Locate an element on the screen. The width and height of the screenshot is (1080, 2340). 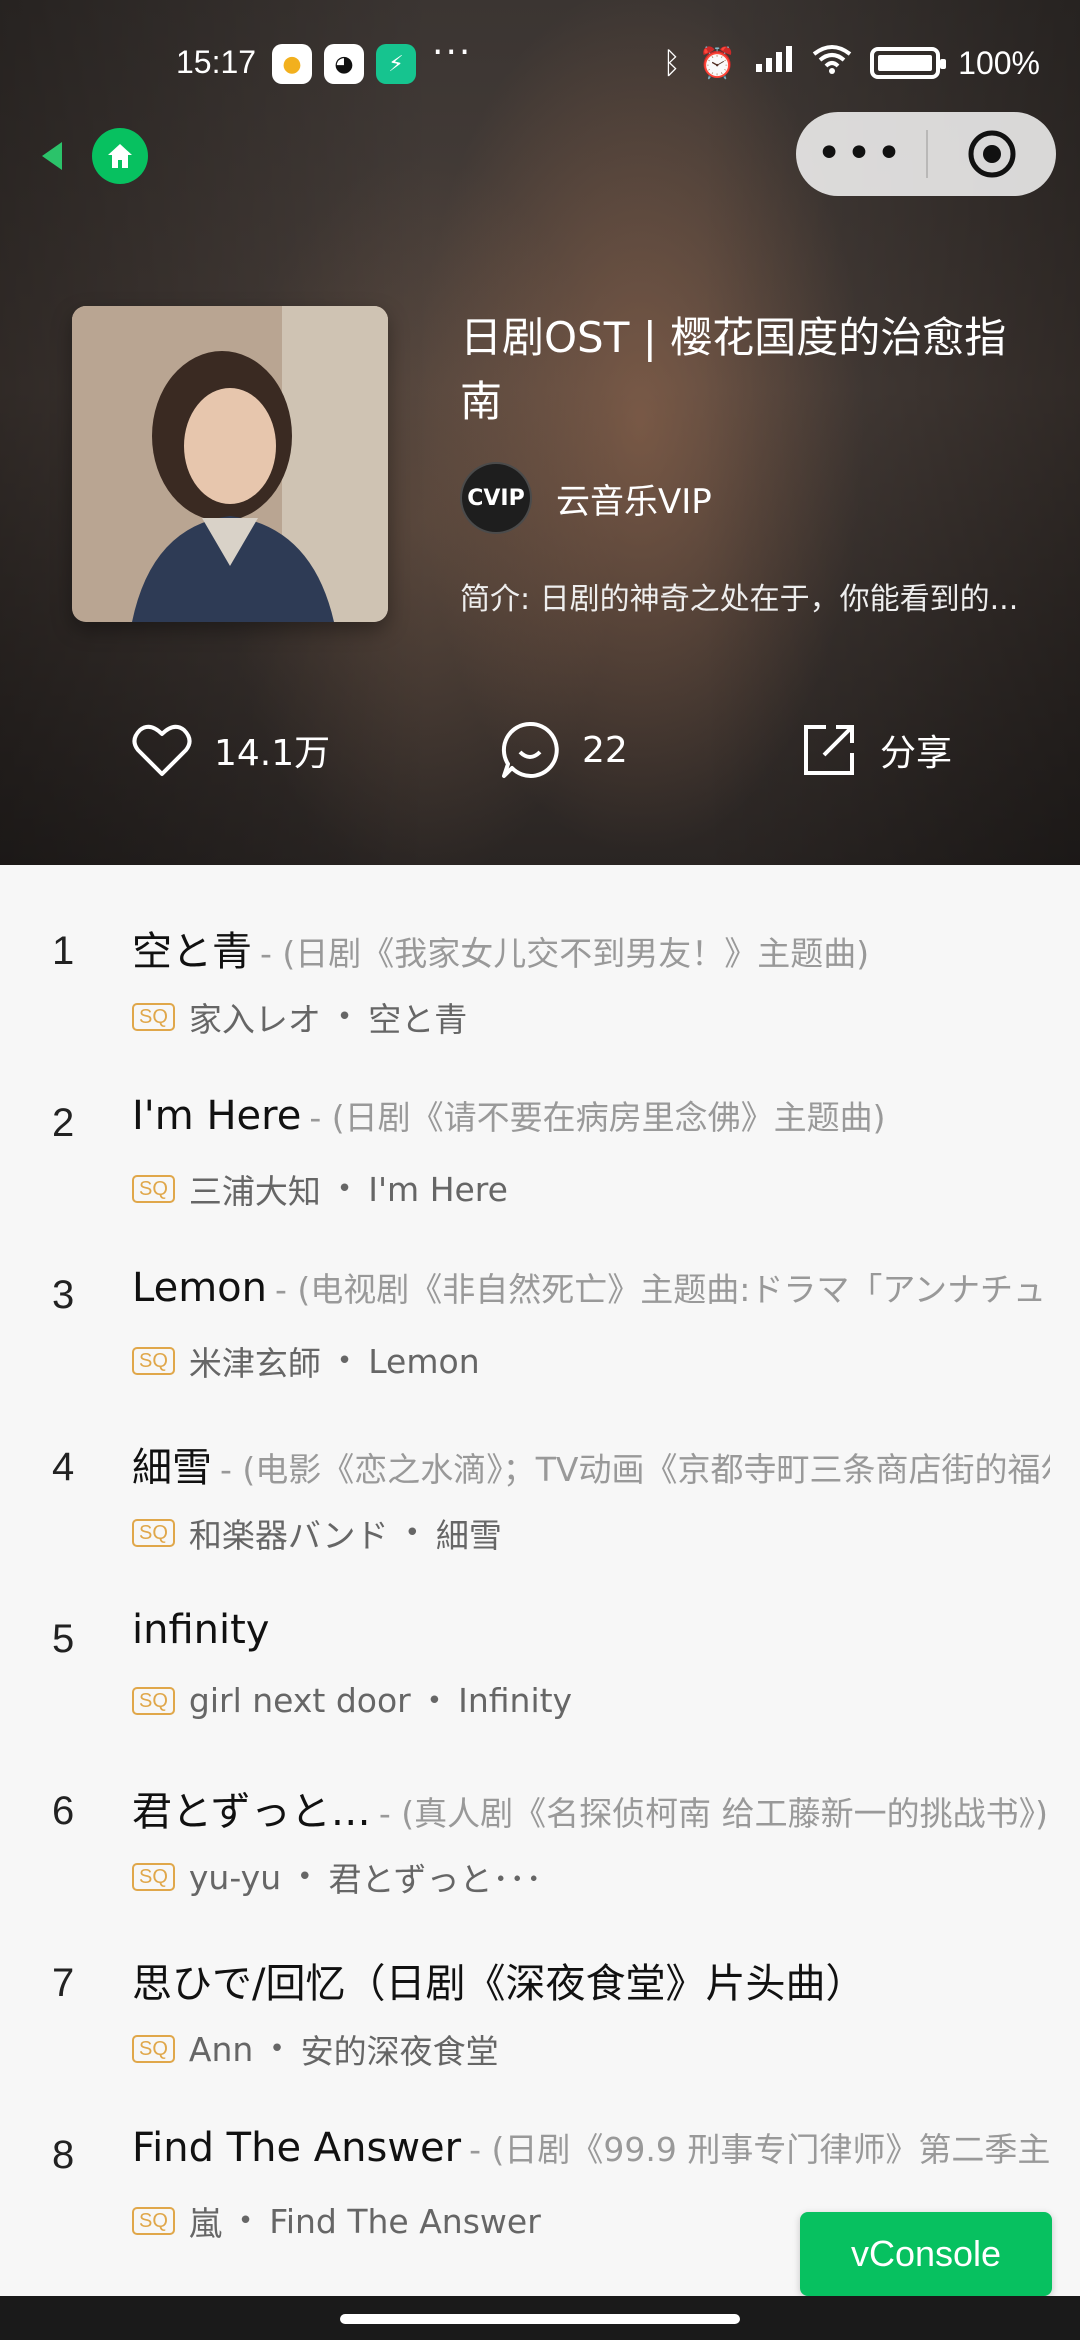
song-title: infinity is located at coordinates (201, 1630).